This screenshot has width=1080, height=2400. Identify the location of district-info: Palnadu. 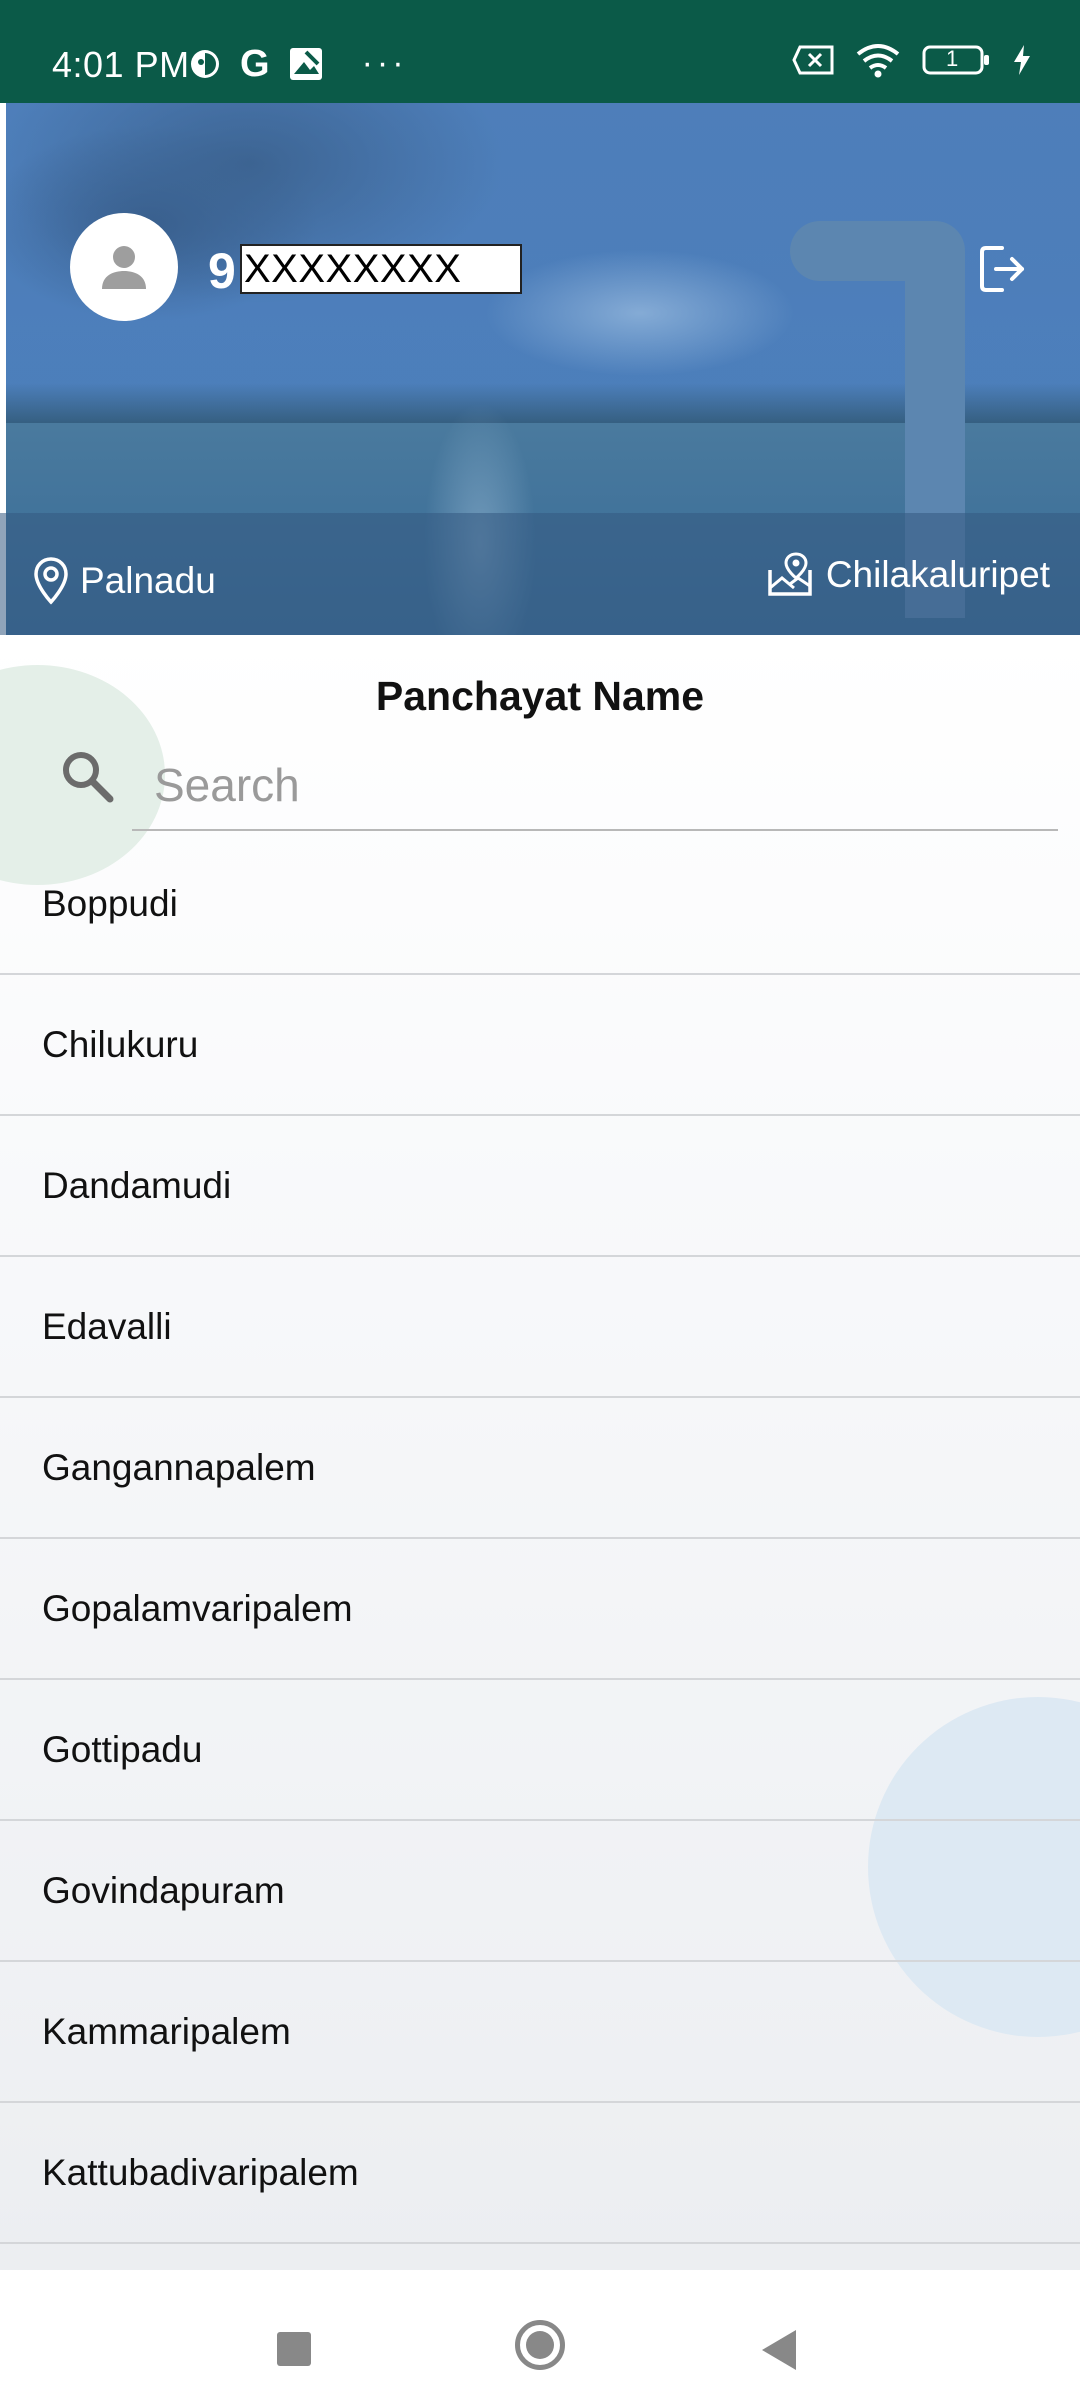
(124, 581).